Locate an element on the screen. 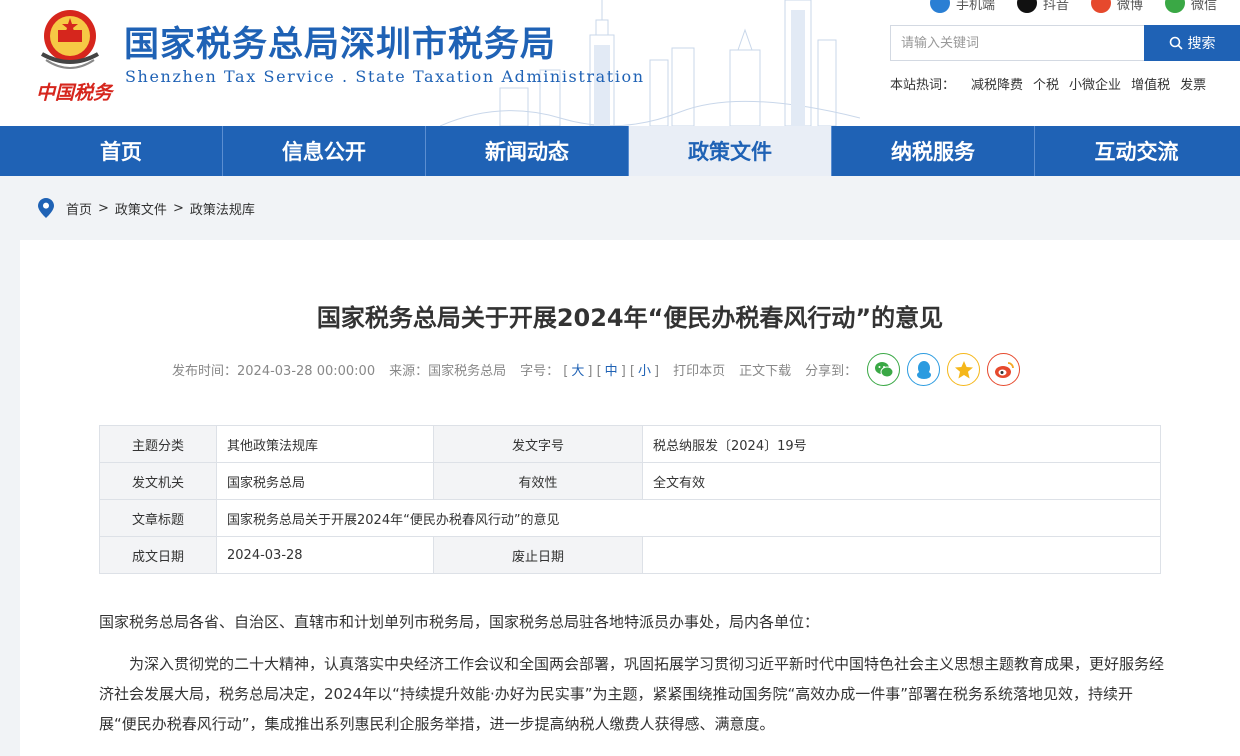 The width and height of the screenshot is (1240, 756). breadcrumb-policy: 政策文件 is located at coordinates (141, 208).